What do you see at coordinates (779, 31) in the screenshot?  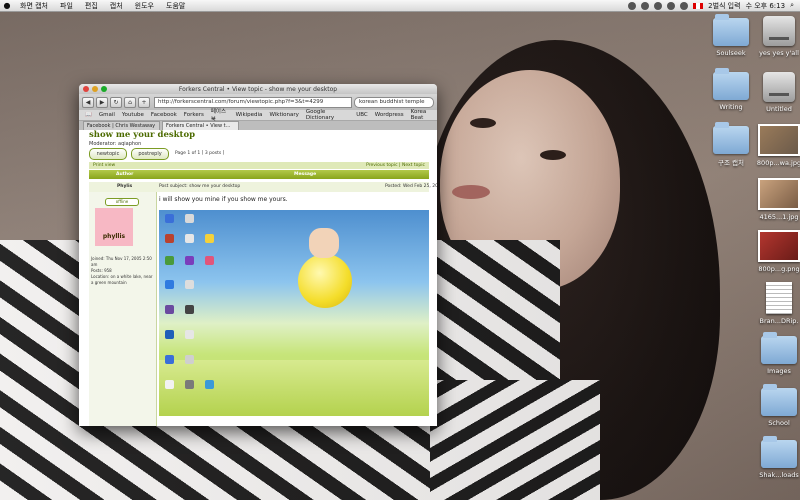 I see `hard-drive-icon` at bounding box center [779, 31].